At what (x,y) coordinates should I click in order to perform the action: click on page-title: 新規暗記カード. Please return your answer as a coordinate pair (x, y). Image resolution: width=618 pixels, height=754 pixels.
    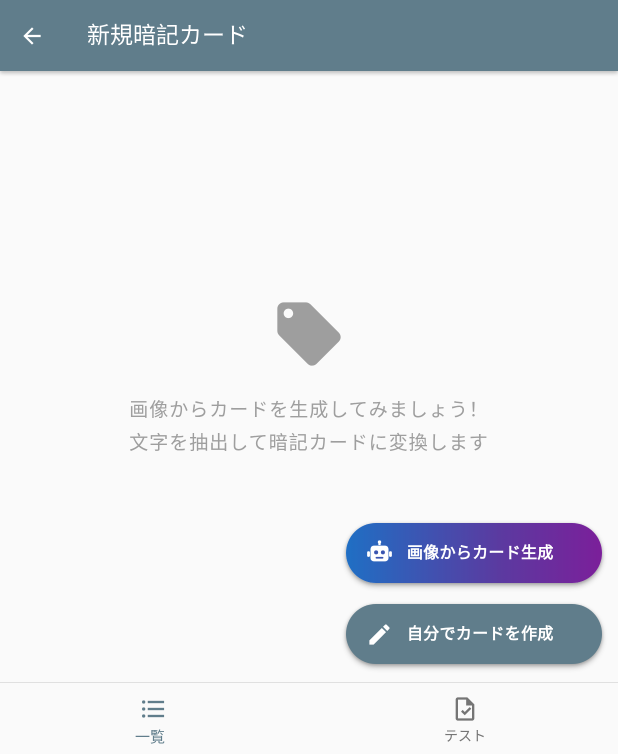
    Looking at the image, I should click on (167, 36).